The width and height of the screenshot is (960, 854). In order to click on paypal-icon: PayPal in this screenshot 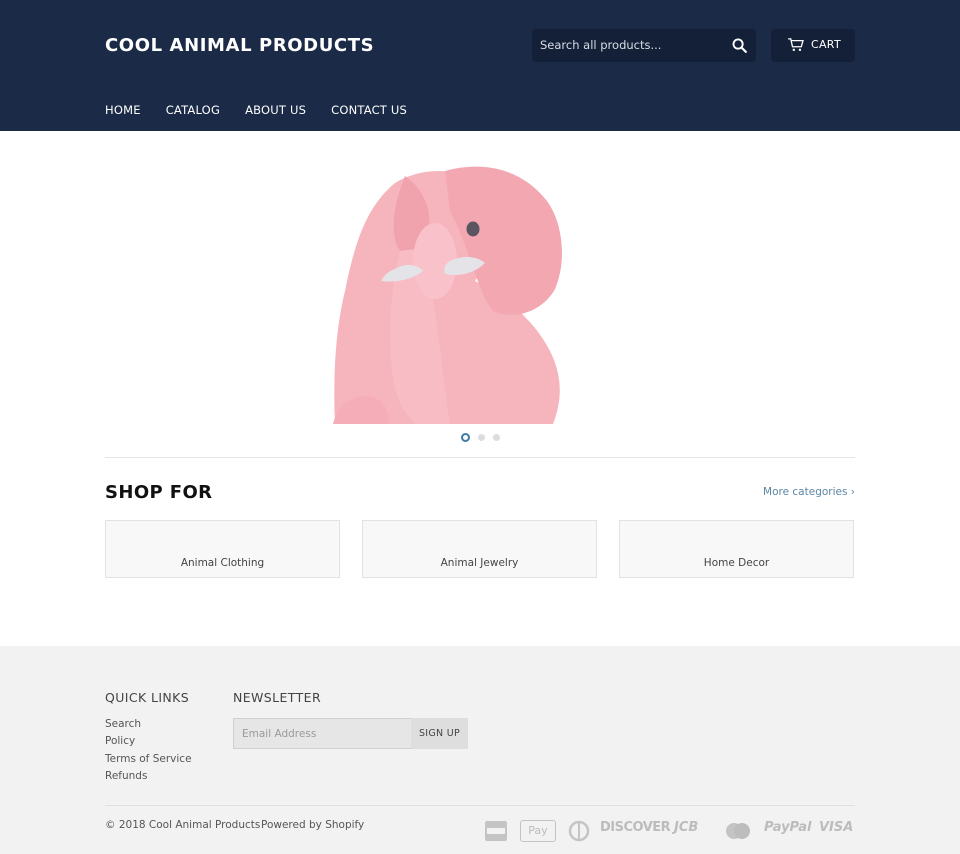, I will do `click(787, 831)`.